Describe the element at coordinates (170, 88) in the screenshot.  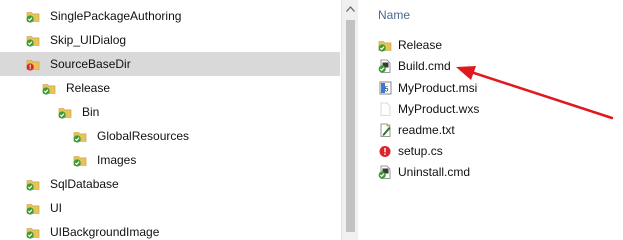
I see `tree-item: Release` at that location.